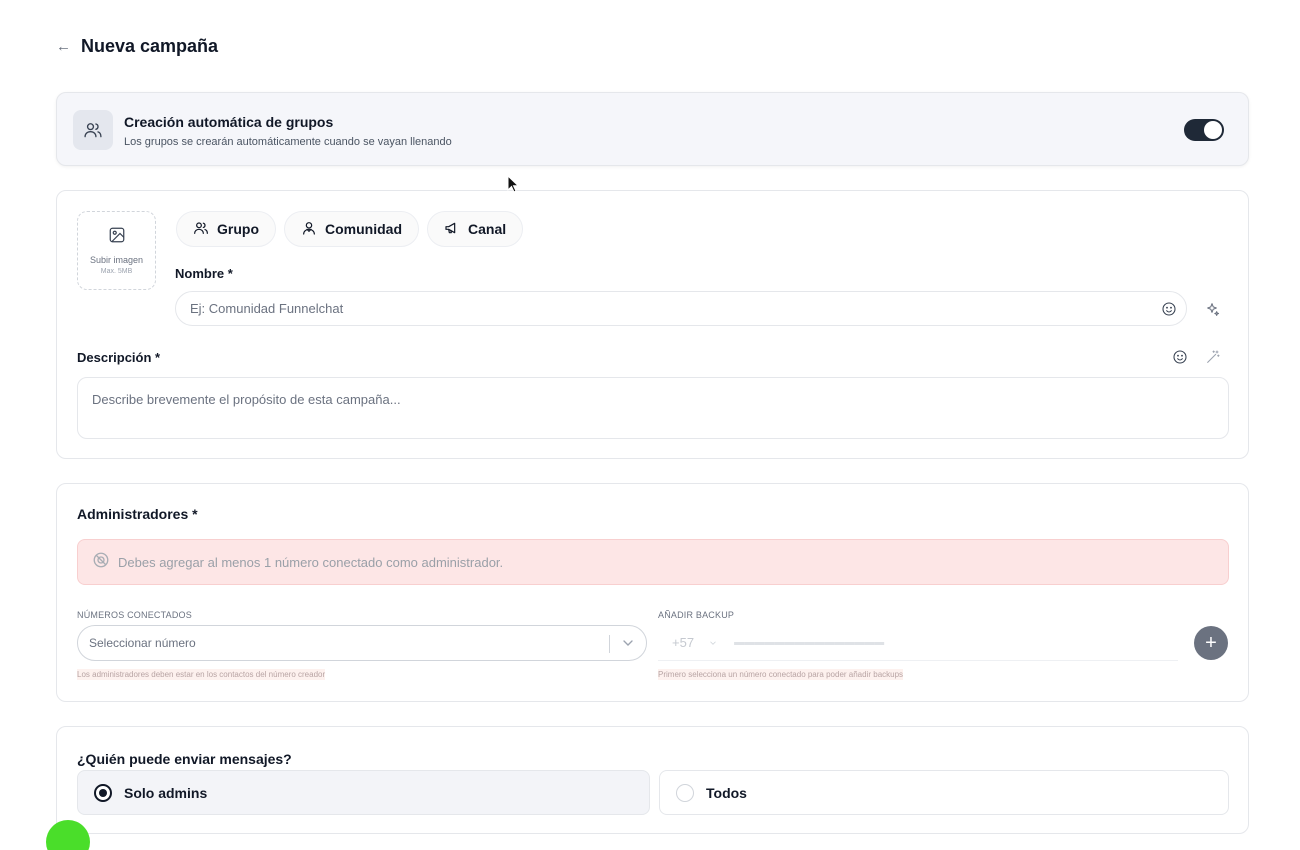  What do you see at coordinates (101, 562) in the screenshot?
I see `warning-icon` at bounding box center [101, 562].